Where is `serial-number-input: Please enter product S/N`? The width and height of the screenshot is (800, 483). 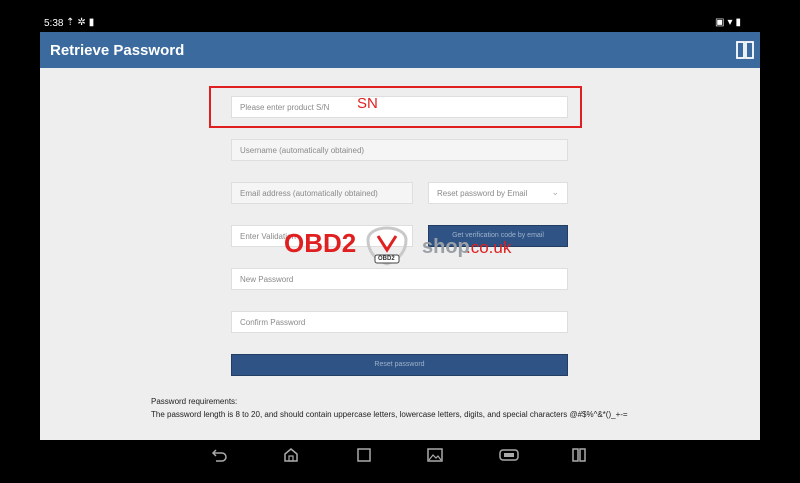
serial-number-input: Please enter product S/N is located at coordinates (399, 107).